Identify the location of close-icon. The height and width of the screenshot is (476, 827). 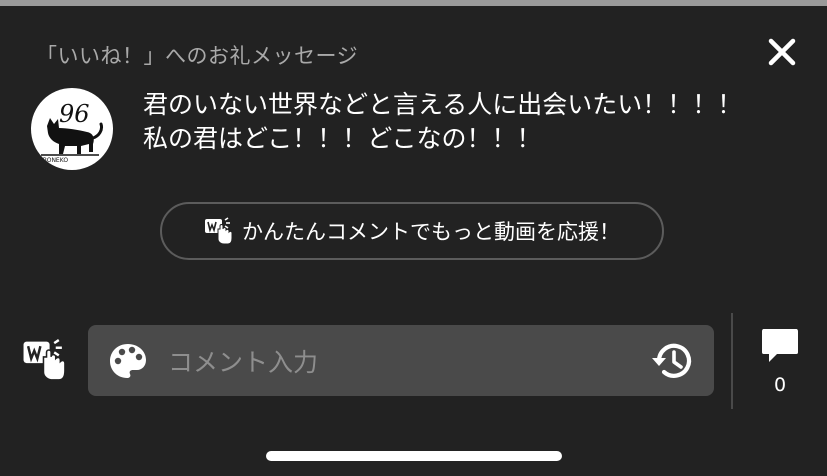
(782, 52).